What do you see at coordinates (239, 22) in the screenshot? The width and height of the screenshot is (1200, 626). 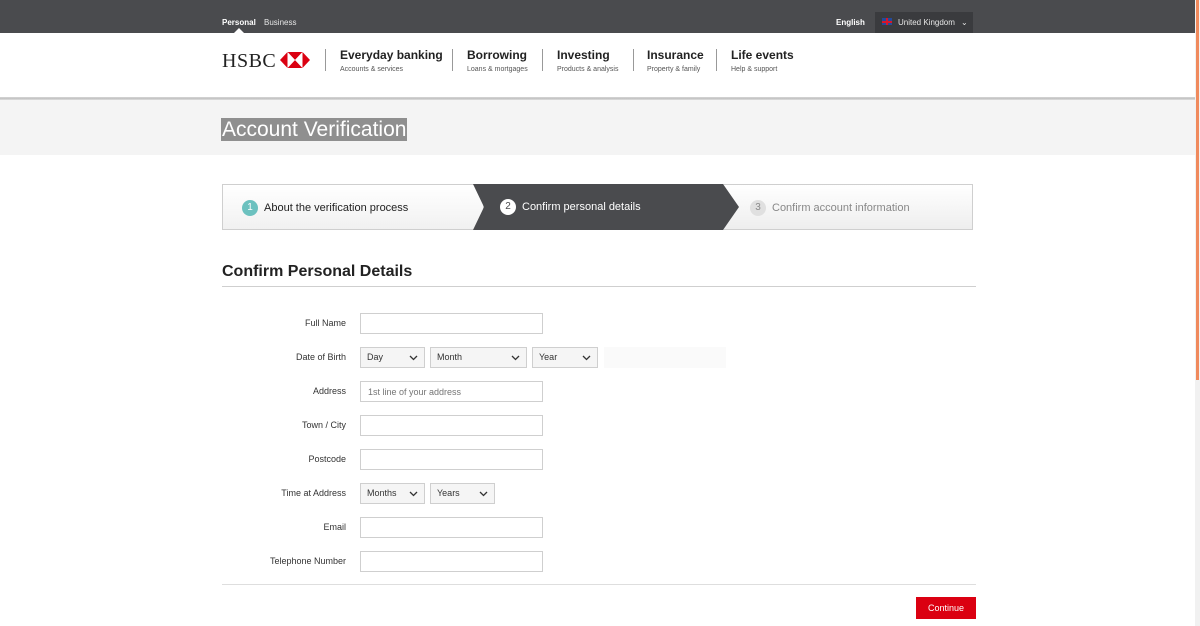 I see `segment-personal: Personal` at bounding box center [239, 22].